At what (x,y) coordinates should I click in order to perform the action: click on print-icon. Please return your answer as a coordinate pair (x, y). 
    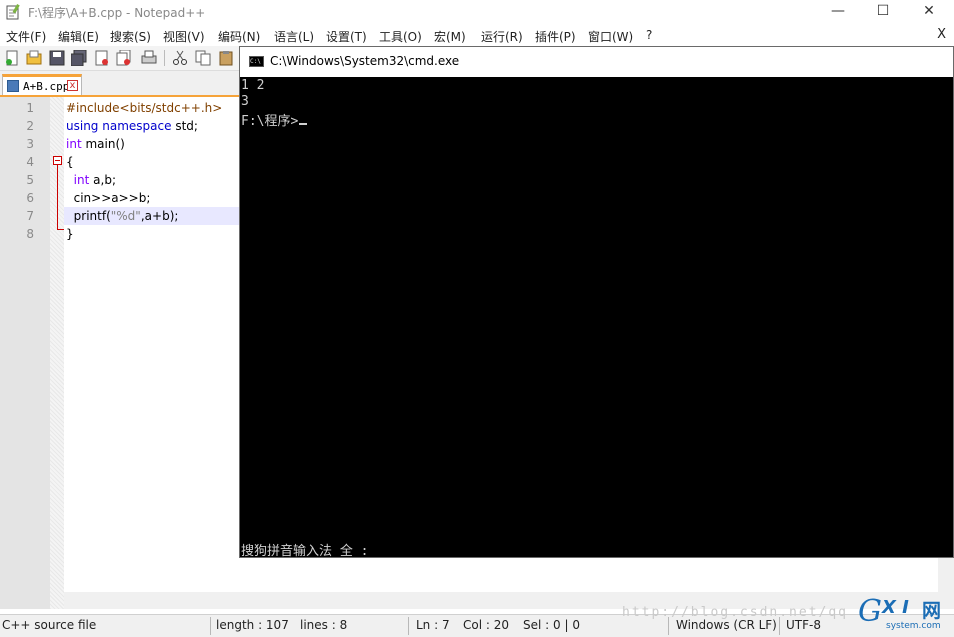
    Looking at the image, I should click on (149, 58).